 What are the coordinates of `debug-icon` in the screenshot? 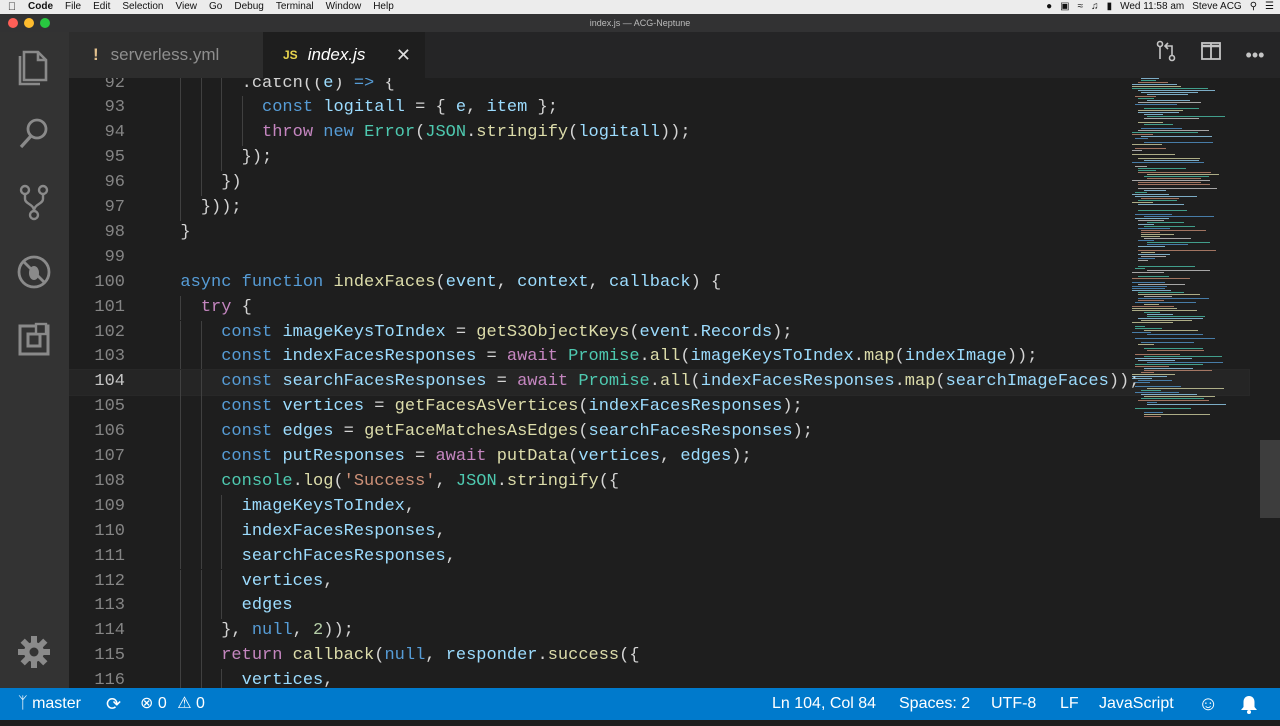 It's located at (34, 272).